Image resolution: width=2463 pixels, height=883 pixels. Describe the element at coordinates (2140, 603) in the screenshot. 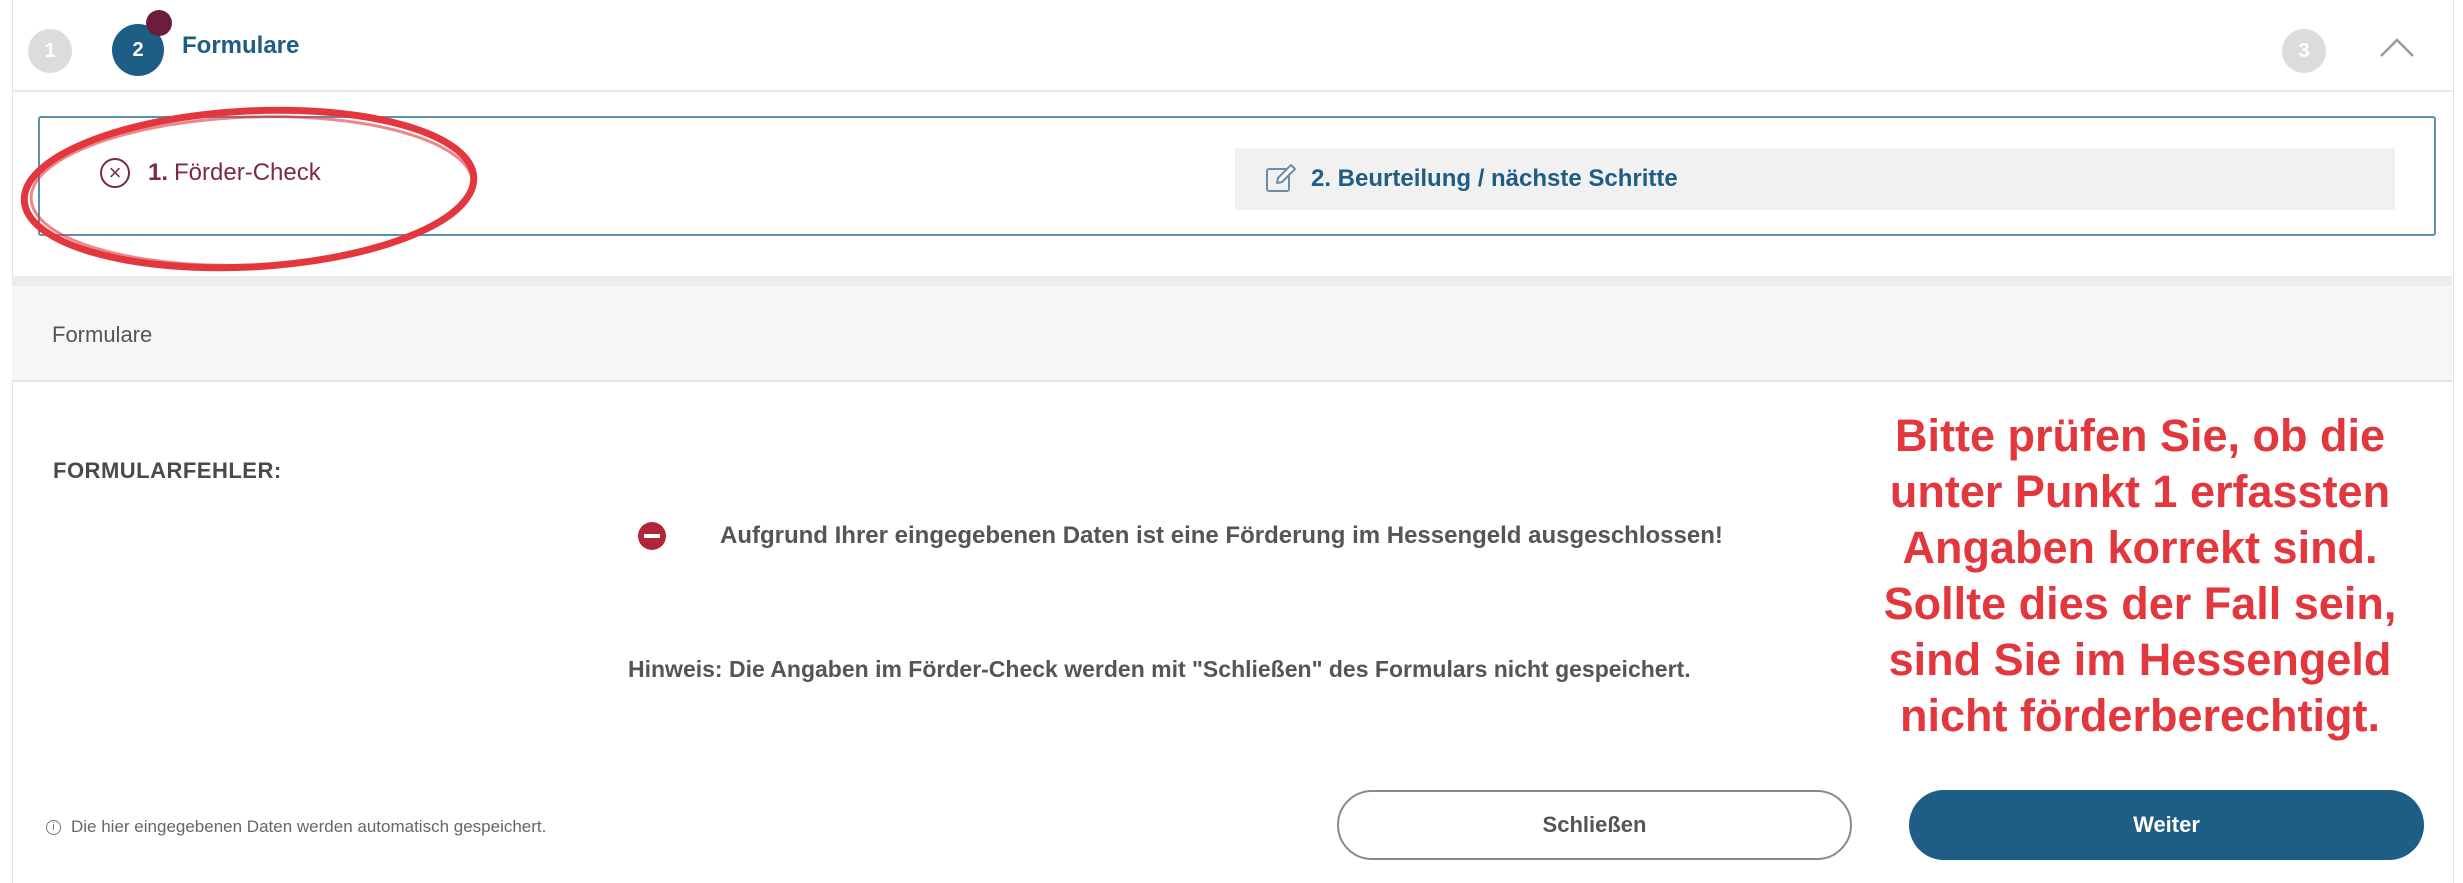

I see `annotation-line: Sollte dies der Fall sein,` at that location.